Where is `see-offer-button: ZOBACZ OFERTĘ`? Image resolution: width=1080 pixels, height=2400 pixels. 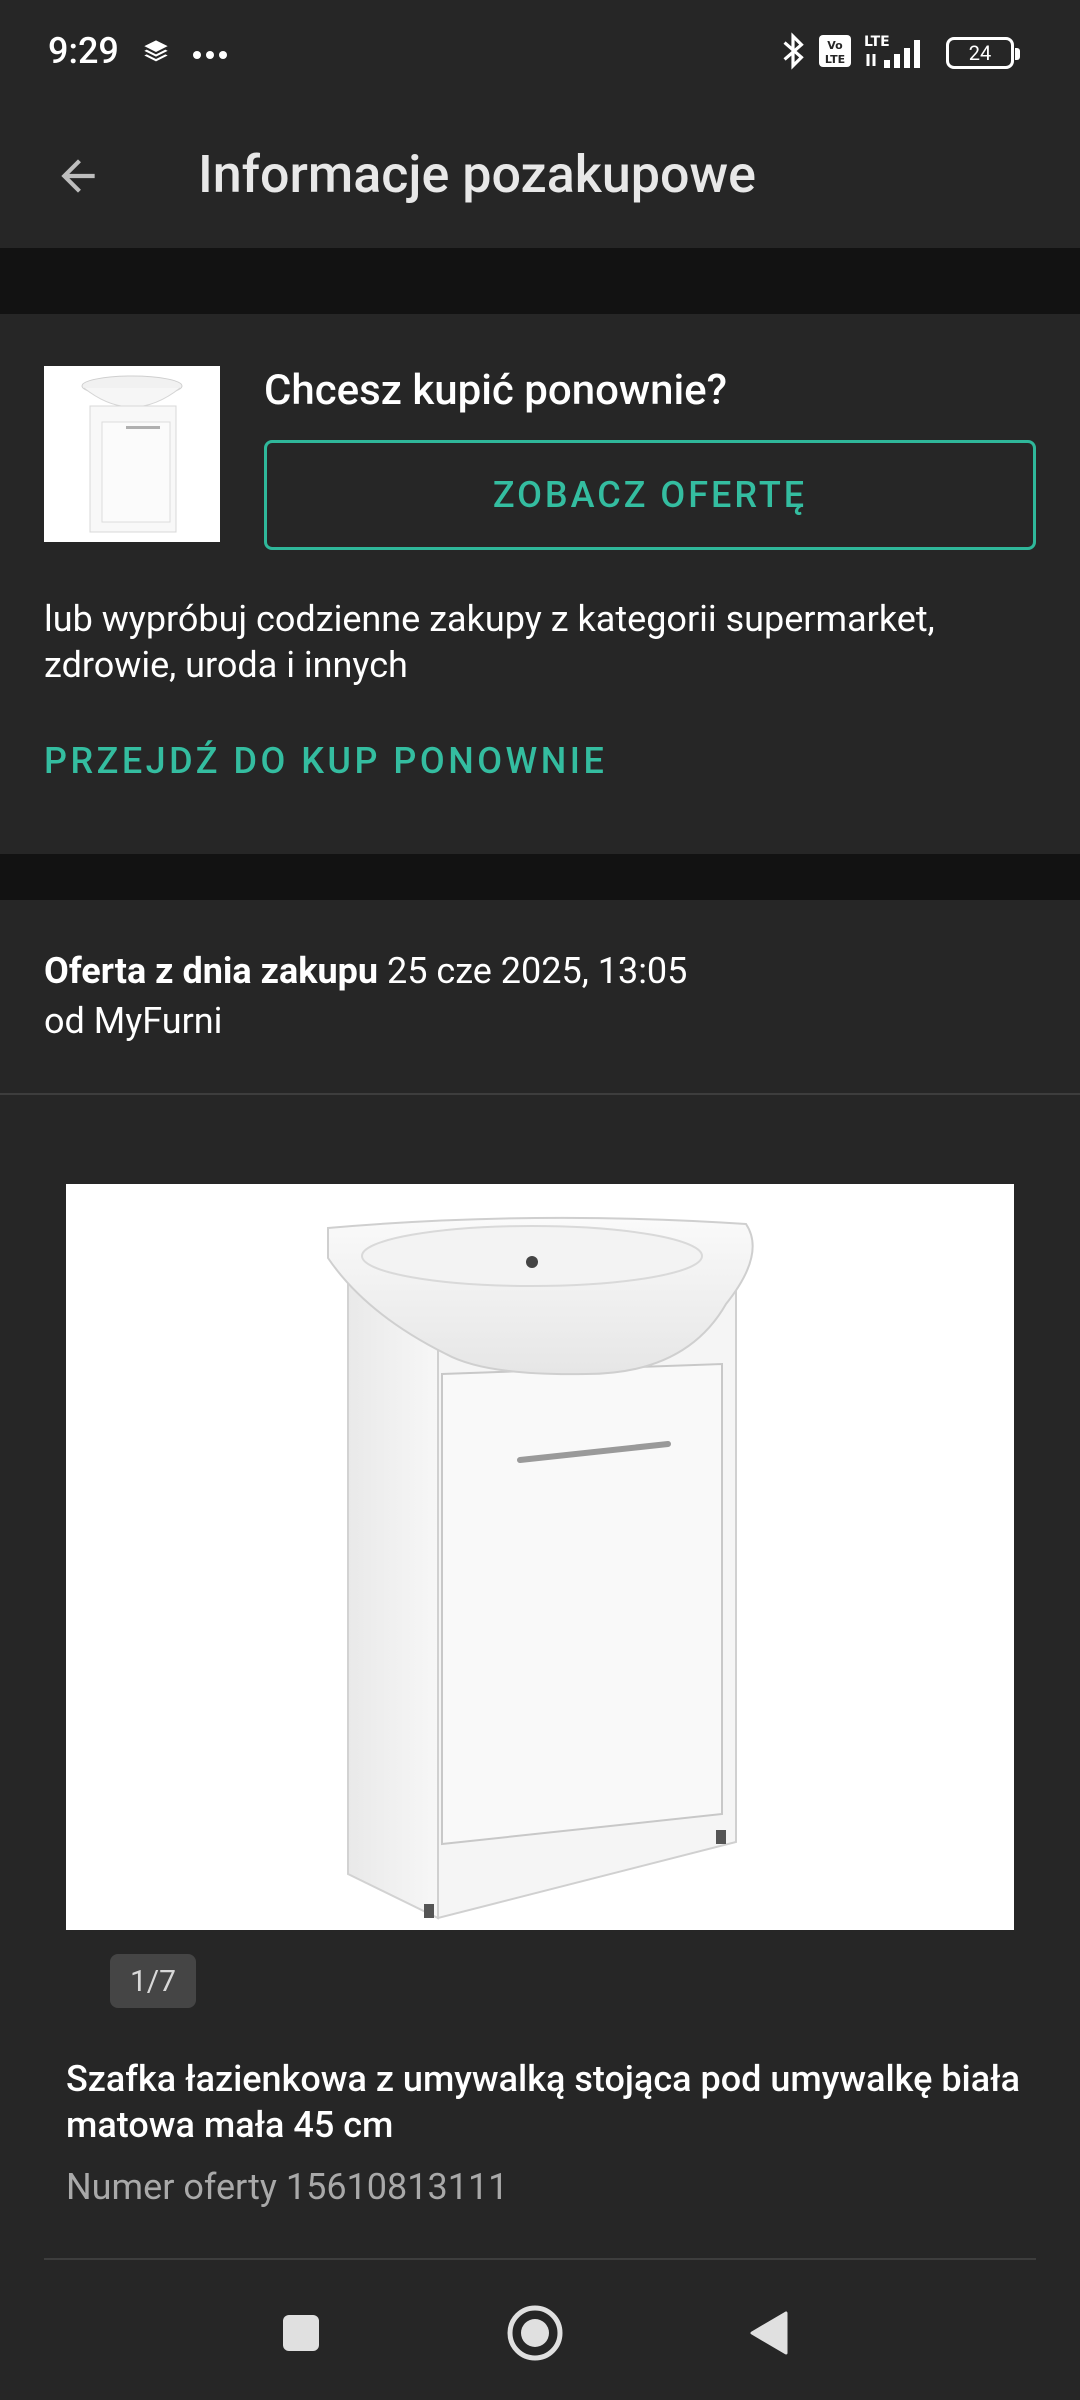
see-offer-button: ZOBACZ OFERTĘ is located at coordinates (650, 495).